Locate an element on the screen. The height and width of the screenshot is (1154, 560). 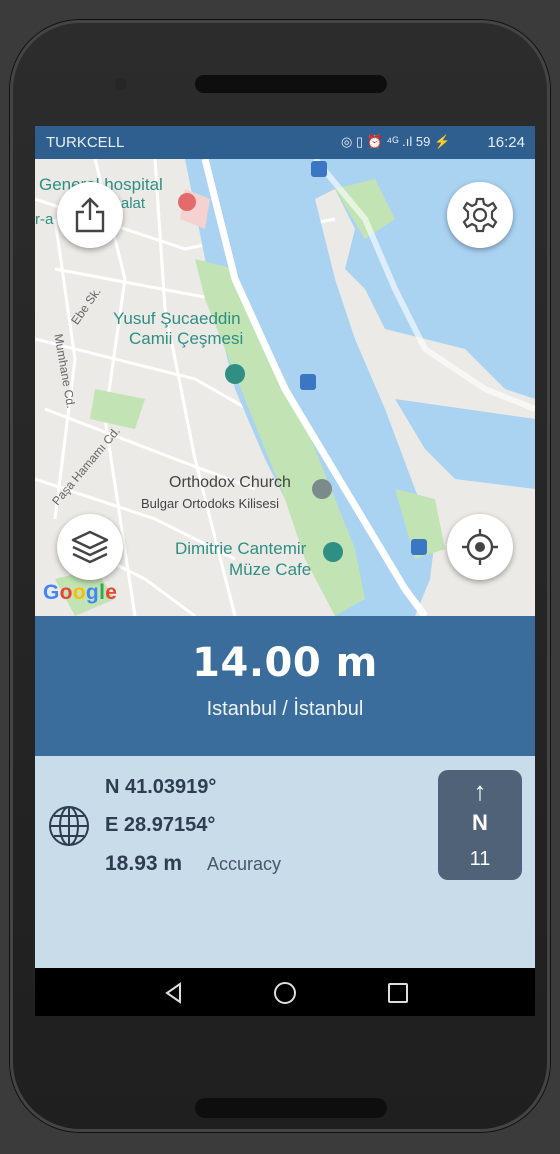
google-logo: Google is located at coordinates (80, 592).